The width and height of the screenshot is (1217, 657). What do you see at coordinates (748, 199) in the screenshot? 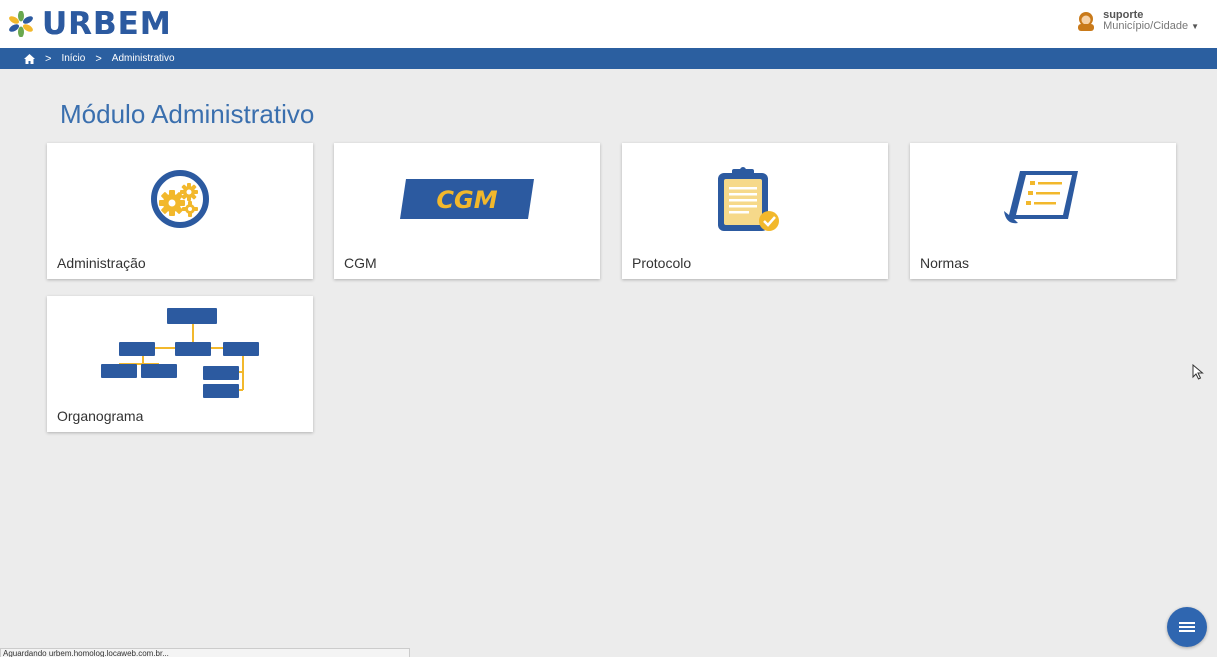
I see `clipboard-icon` at bounding box center [748, 199].